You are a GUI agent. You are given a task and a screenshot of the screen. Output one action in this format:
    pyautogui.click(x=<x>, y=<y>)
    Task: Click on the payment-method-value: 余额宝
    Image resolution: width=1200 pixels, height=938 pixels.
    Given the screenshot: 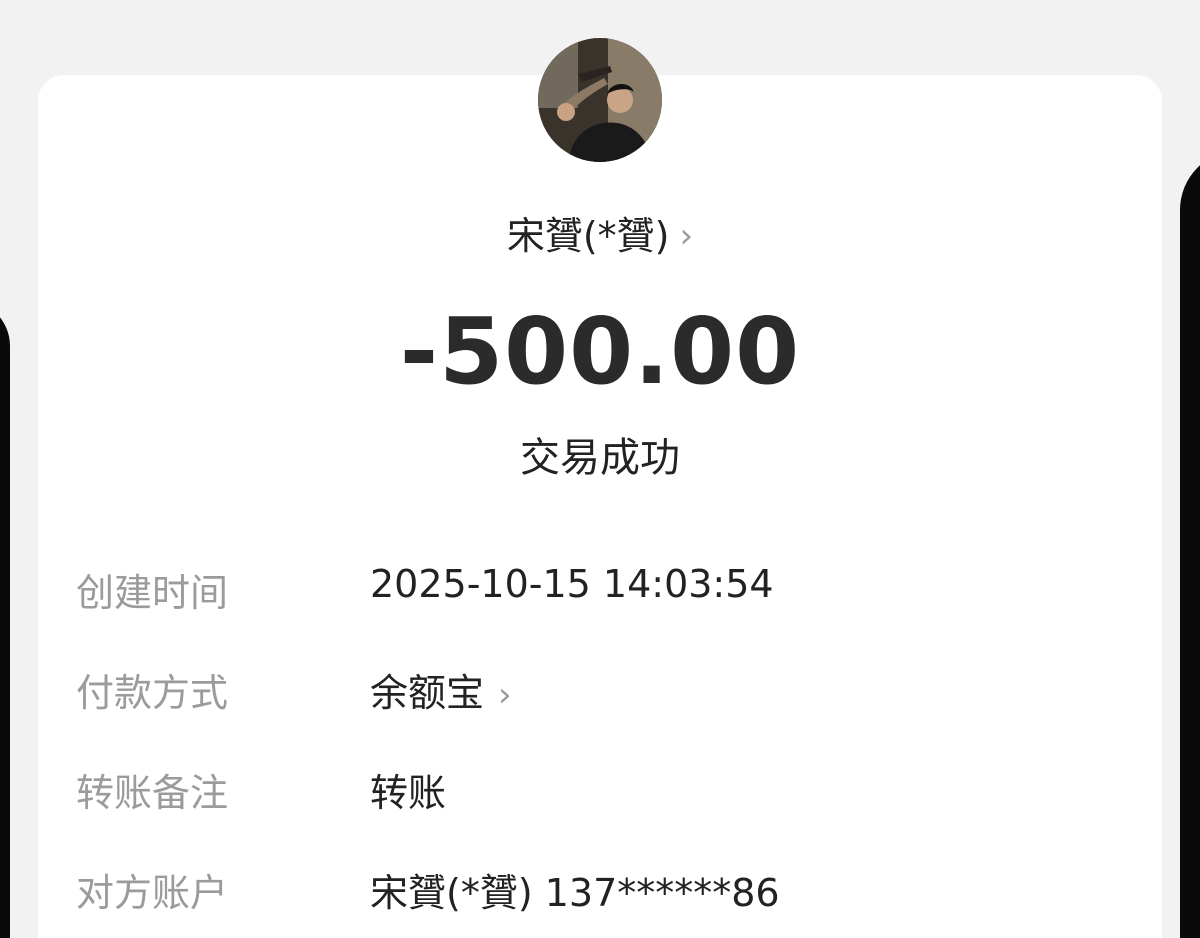 What is the action you would take?
    pyautogui.click(x=427, y=693)
    